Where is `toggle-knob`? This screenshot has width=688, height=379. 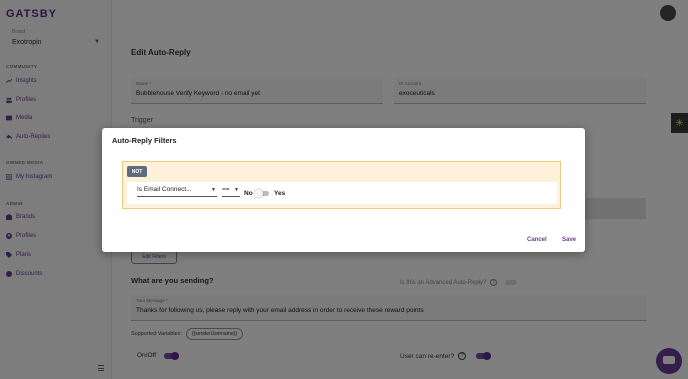 toggle-knob is located at coordinates (258, 193).